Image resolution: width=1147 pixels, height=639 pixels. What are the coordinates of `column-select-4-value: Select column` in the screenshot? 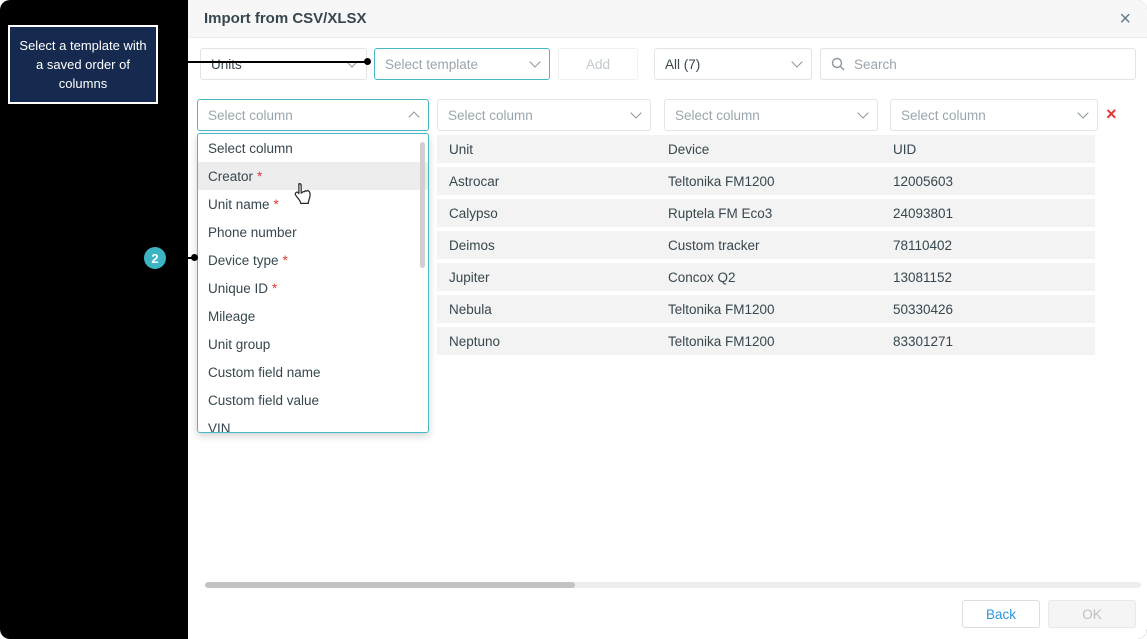 It's located at (943, 115).